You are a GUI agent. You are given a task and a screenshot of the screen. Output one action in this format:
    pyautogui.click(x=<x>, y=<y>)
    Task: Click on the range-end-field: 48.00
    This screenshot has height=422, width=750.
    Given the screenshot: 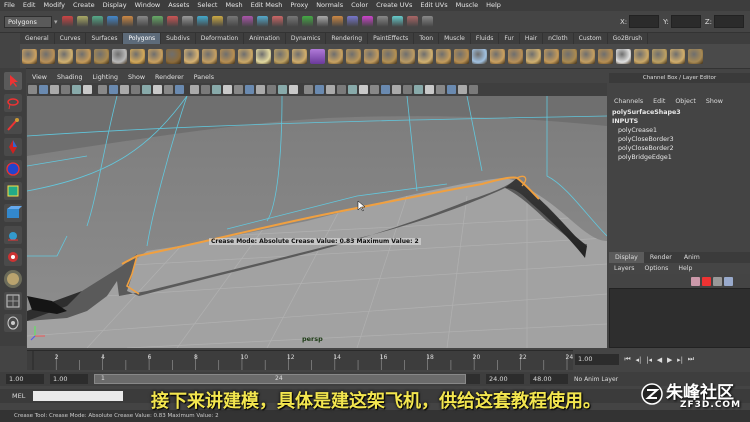 What is the action you would take?
    pyautogui.click(x=549, y=379)
    